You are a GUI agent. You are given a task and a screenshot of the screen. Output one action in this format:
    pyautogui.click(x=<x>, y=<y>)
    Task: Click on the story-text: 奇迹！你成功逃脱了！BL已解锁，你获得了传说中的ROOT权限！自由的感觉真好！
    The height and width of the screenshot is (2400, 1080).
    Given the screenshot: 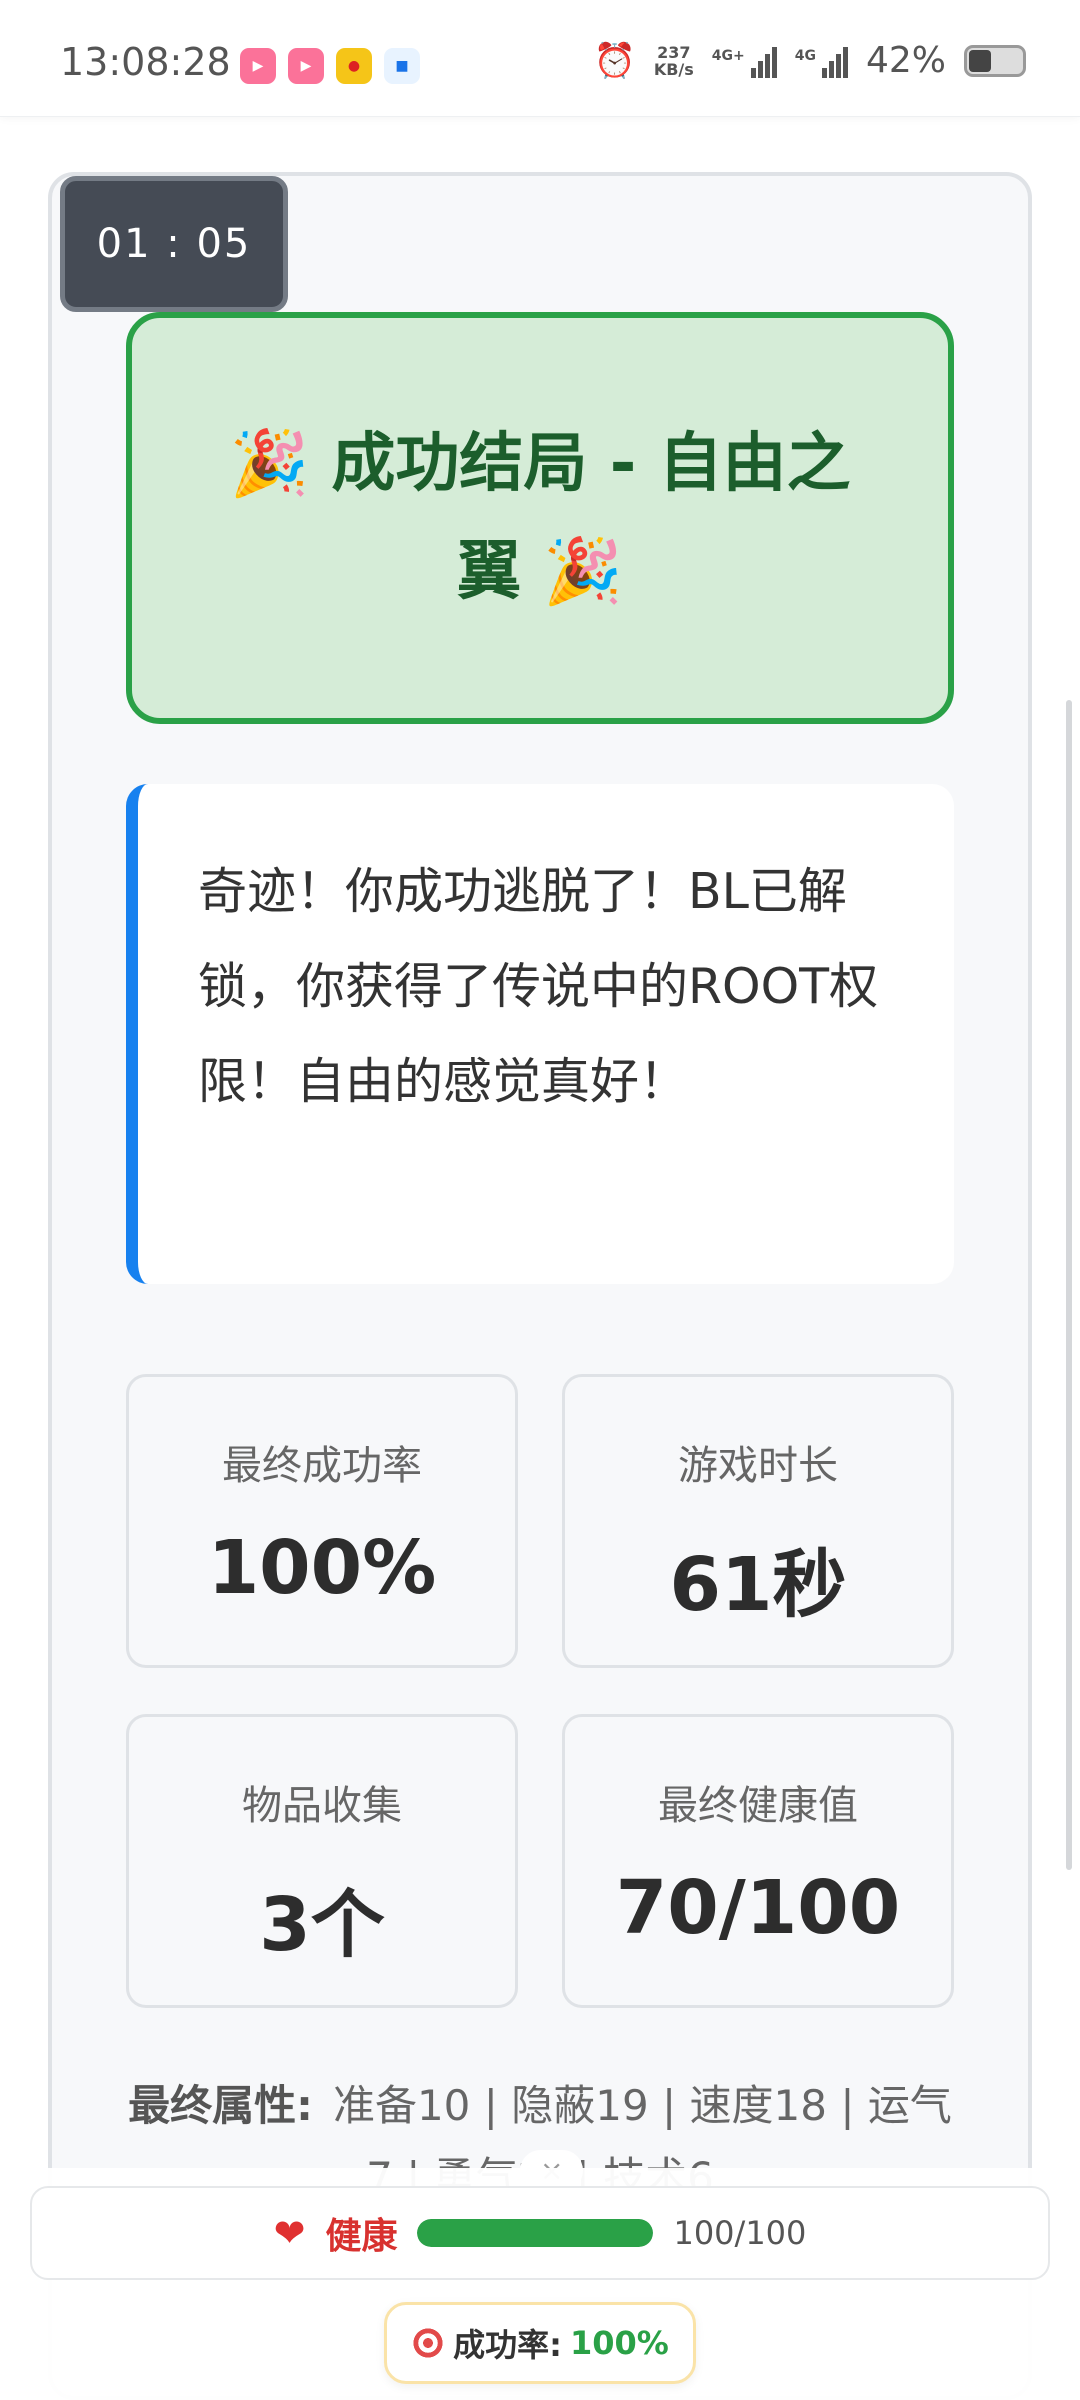 What is the action you would take?
    pyautogui.click(x=538, y=986)
    